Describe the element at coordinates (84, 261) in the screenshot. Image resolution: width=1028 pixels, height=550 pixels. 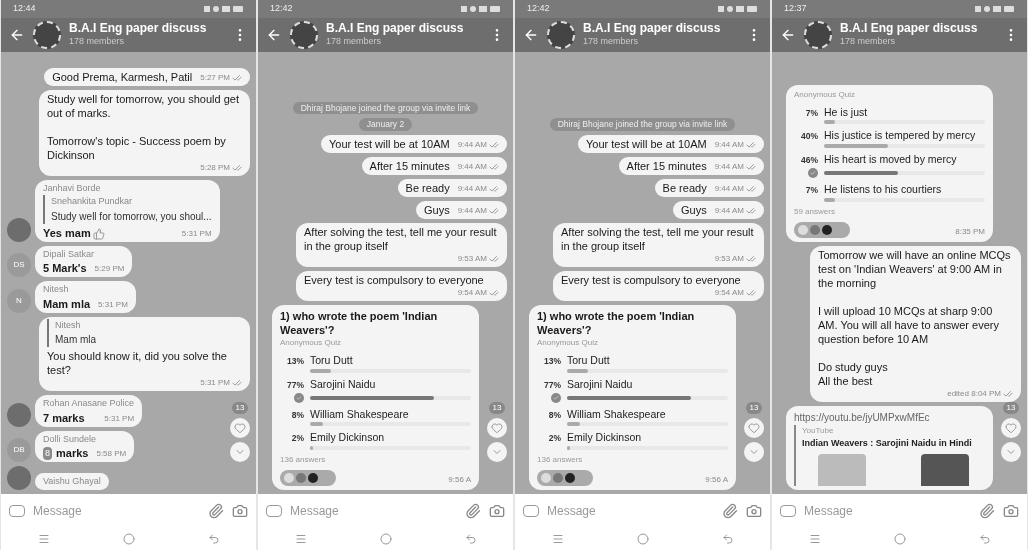
I see `message-bubble: Dipali Satkar 5 Mark's 5:29 PM` at that location.